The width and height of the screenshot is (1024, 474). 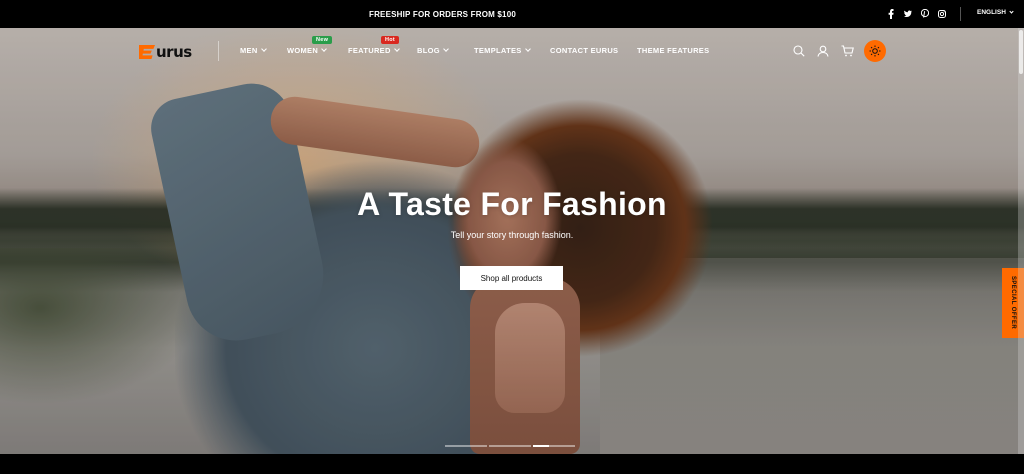 I want to click on nav-item-contact: CONTACT EURUS, so click(x=584, y=50).